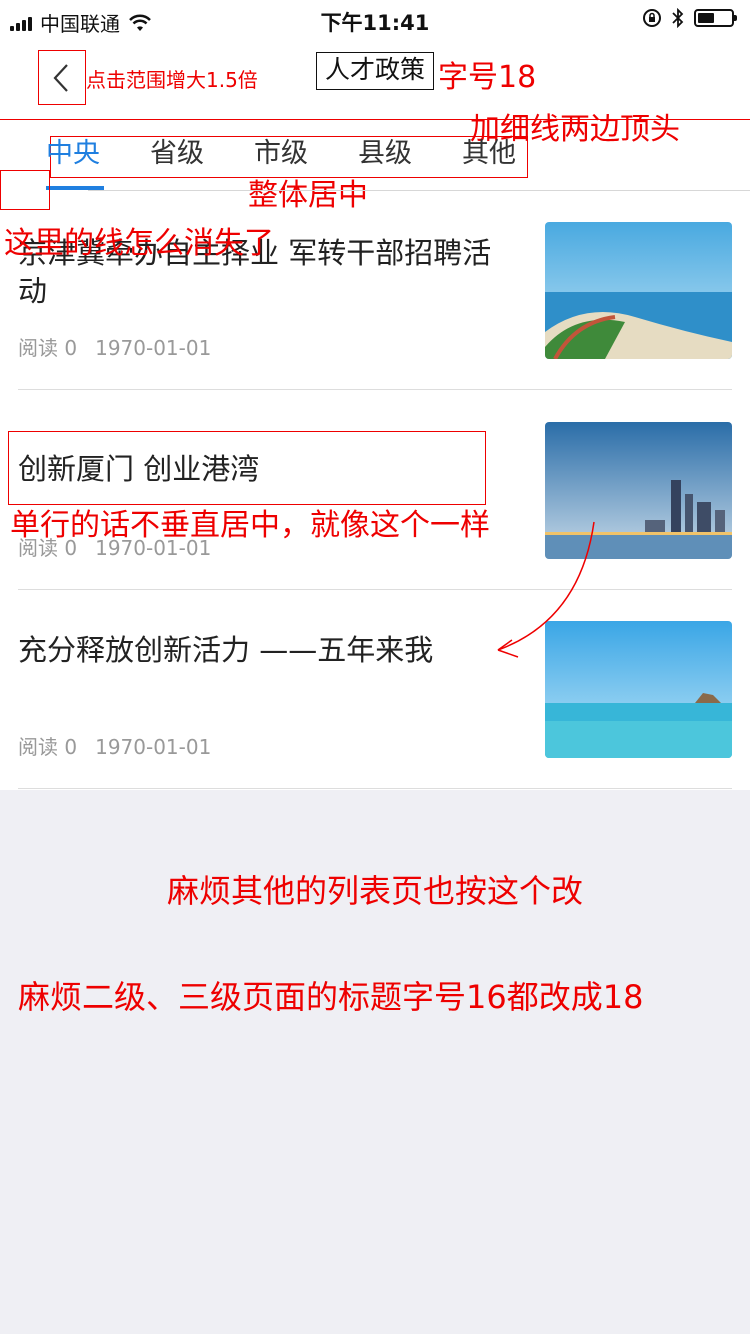 This screenshot has width=750, height=1334. I want to click on tab-city: 市级, so click(281, 154).